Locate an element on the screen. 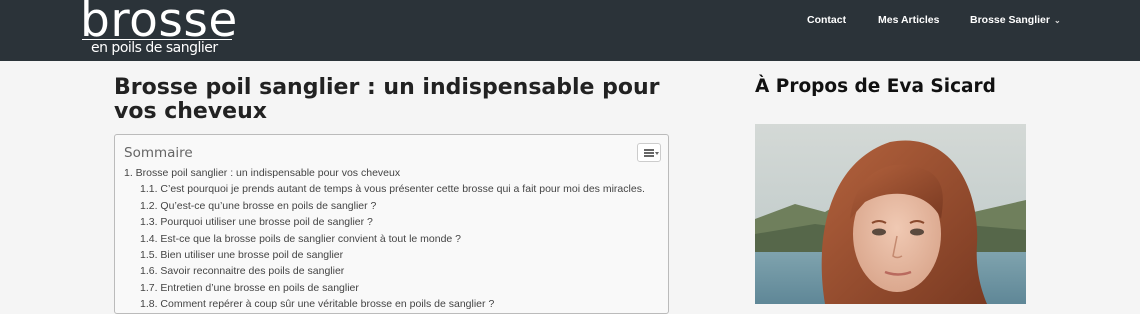 The width and height of the screenshot is (1140, 314). site-logo: brosse en poils de sanglier is located at coordinates (158, 30).